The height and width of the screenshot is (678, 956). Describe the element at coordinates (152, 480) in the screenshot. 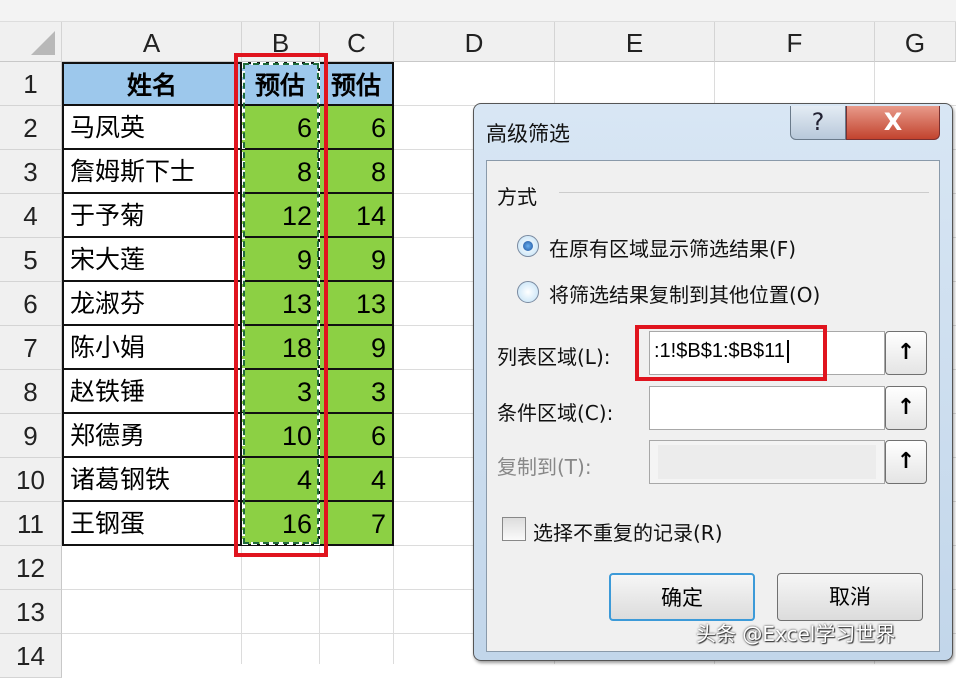

I see `name-cell: 诸葛钢铁` at that location.